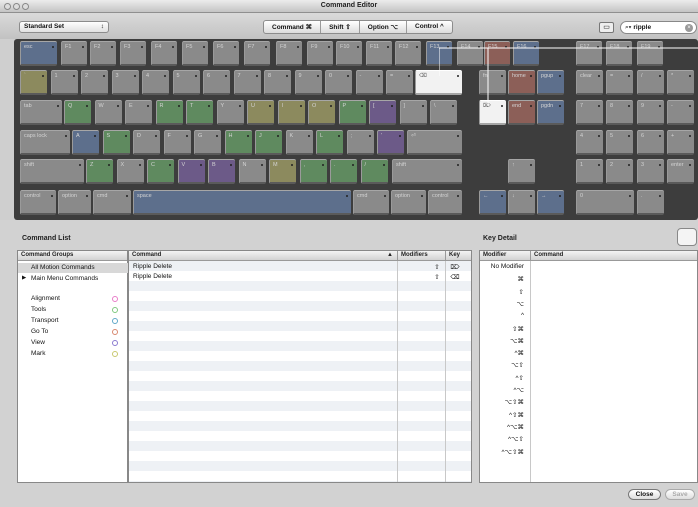 This screenshot has height=507, width=698. Describe the element at coordinates (644, 494) in the screenshot. I see `close-button: Close` at that location.